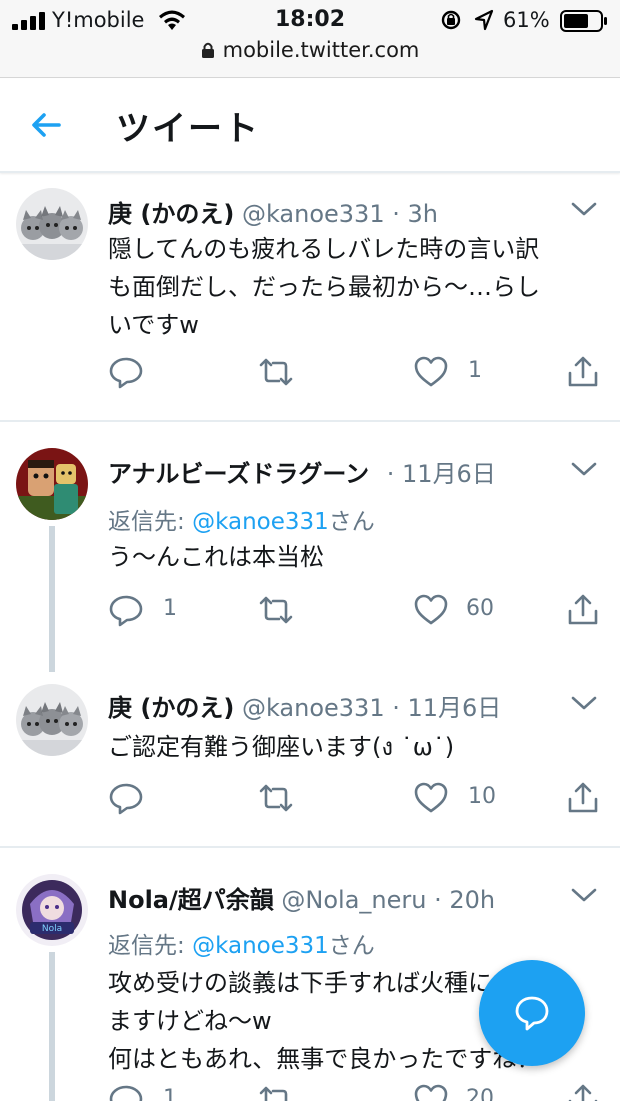 This screenshot has height=1101, width=620. What do you see at coordinates (526, 20) in the screenshot?
I see `battery-percent: 61%` at bounding box center [526, 20].